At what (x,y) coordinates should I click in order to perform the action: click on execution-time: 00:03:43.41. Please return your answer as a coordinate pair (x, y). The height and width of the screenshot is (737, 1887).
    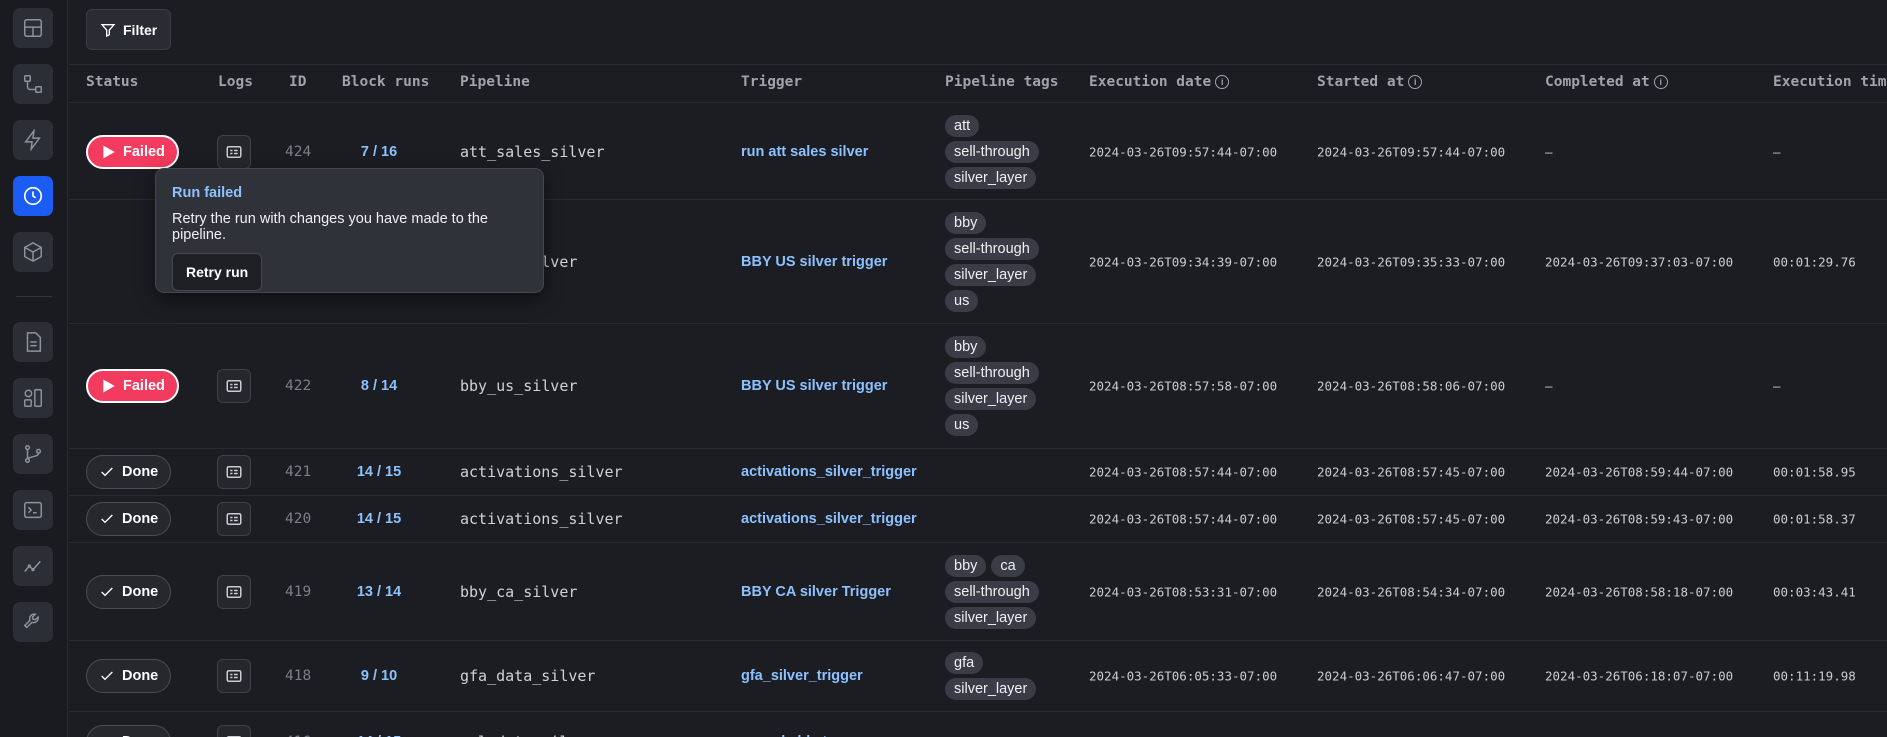
    Looking at the image, I should click on (1814, 591).